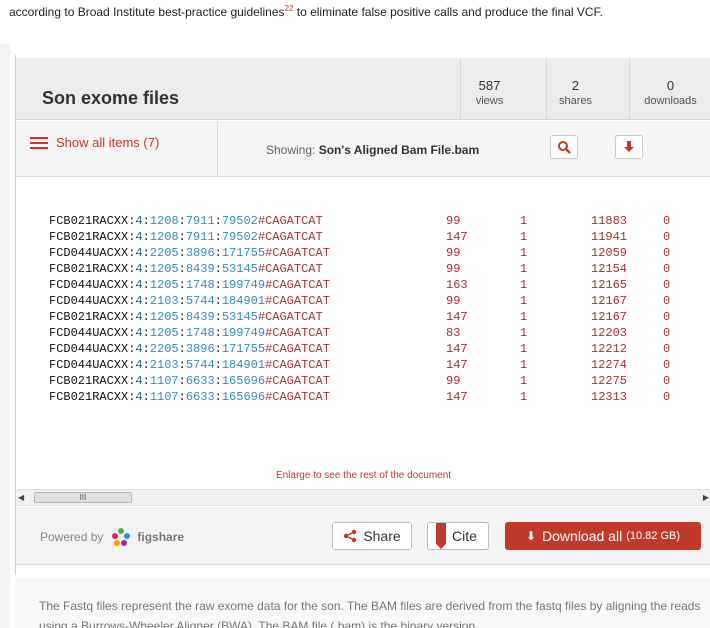 The height and width of the screenshot is (628, 710). What do you see at coordinates (243, 253) in the screenshot?
I see `y-coord: 171755` at bounding box center [243, 253].